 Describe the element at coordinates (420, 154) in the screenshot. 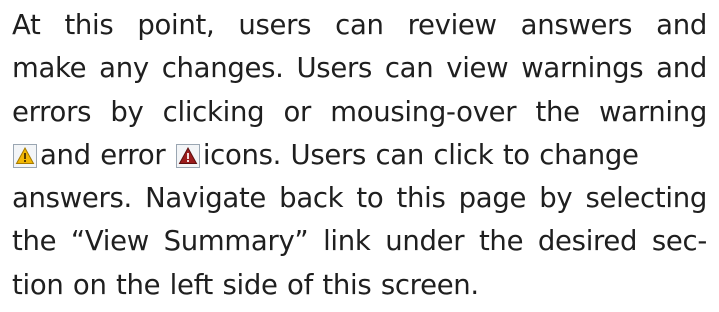

I see `text-line-4-part-2: icons. Users can click to change` at that location.